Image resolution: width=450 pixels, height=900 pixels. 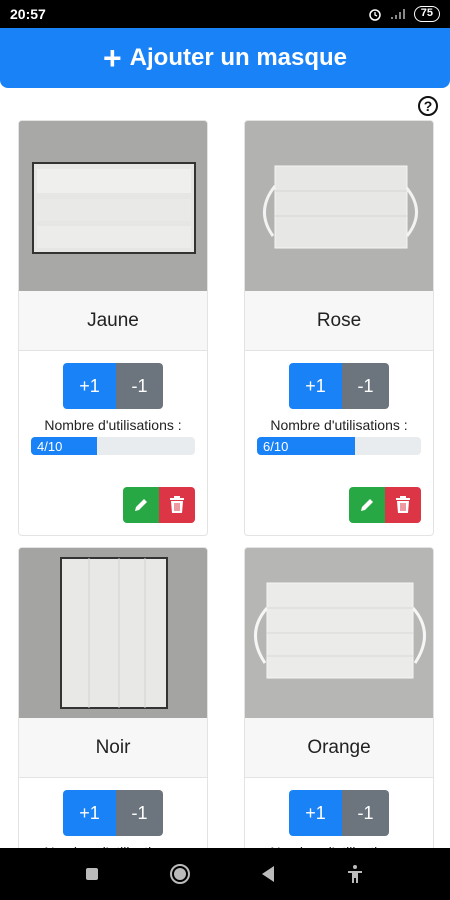 What do you see at coordinates (225, 14) in the screenshot?
I see `status-bar: 20:57 75` at bounding box center [225, 14].